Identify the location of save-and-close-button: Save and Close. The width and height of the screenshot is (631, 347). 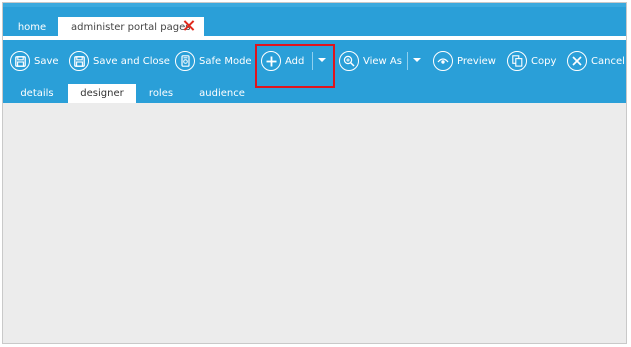
(119, 61).